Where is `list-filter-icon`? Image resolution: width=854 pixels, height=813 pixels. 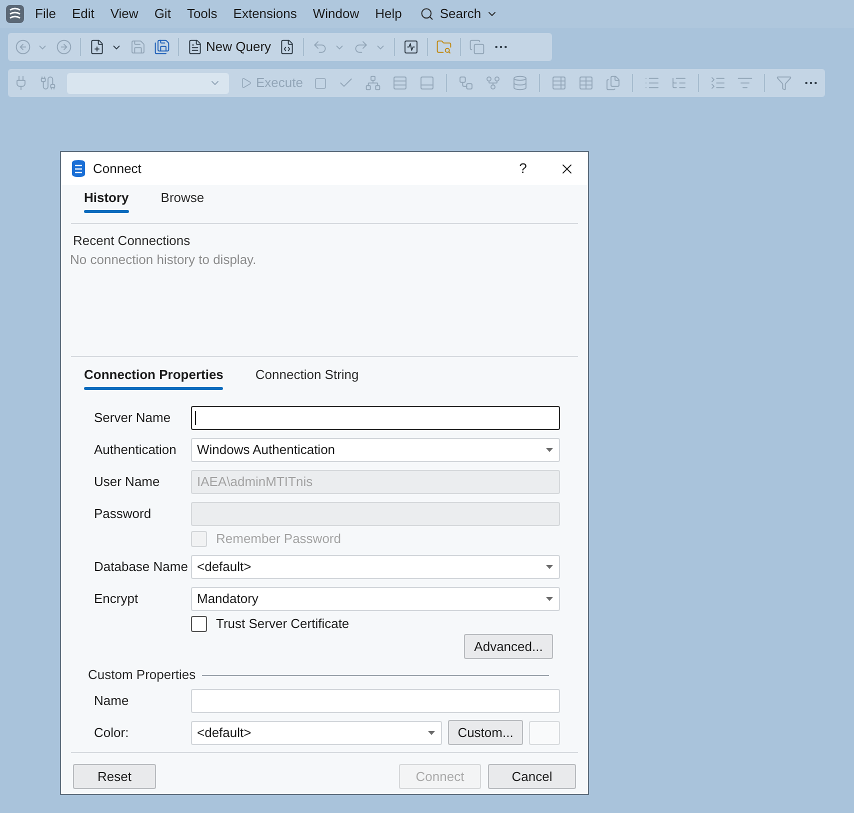
list-filter-icon is located at coordinates (744, 83).